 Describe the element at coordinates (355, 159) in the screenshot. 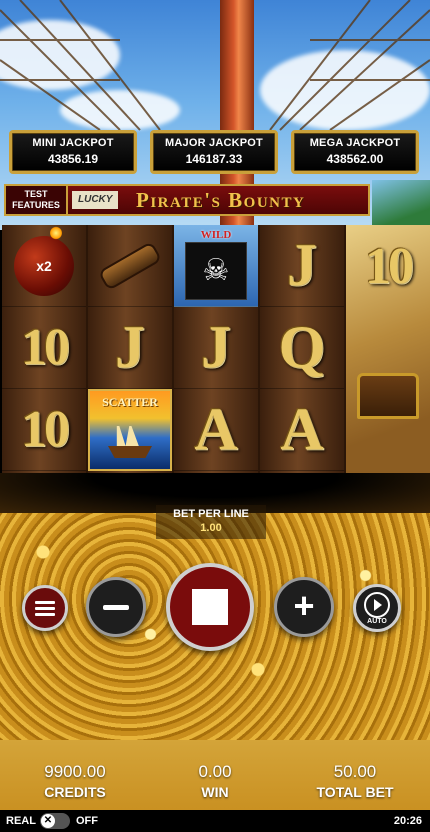

I see `jackpot-value: 438562.00` at that location.